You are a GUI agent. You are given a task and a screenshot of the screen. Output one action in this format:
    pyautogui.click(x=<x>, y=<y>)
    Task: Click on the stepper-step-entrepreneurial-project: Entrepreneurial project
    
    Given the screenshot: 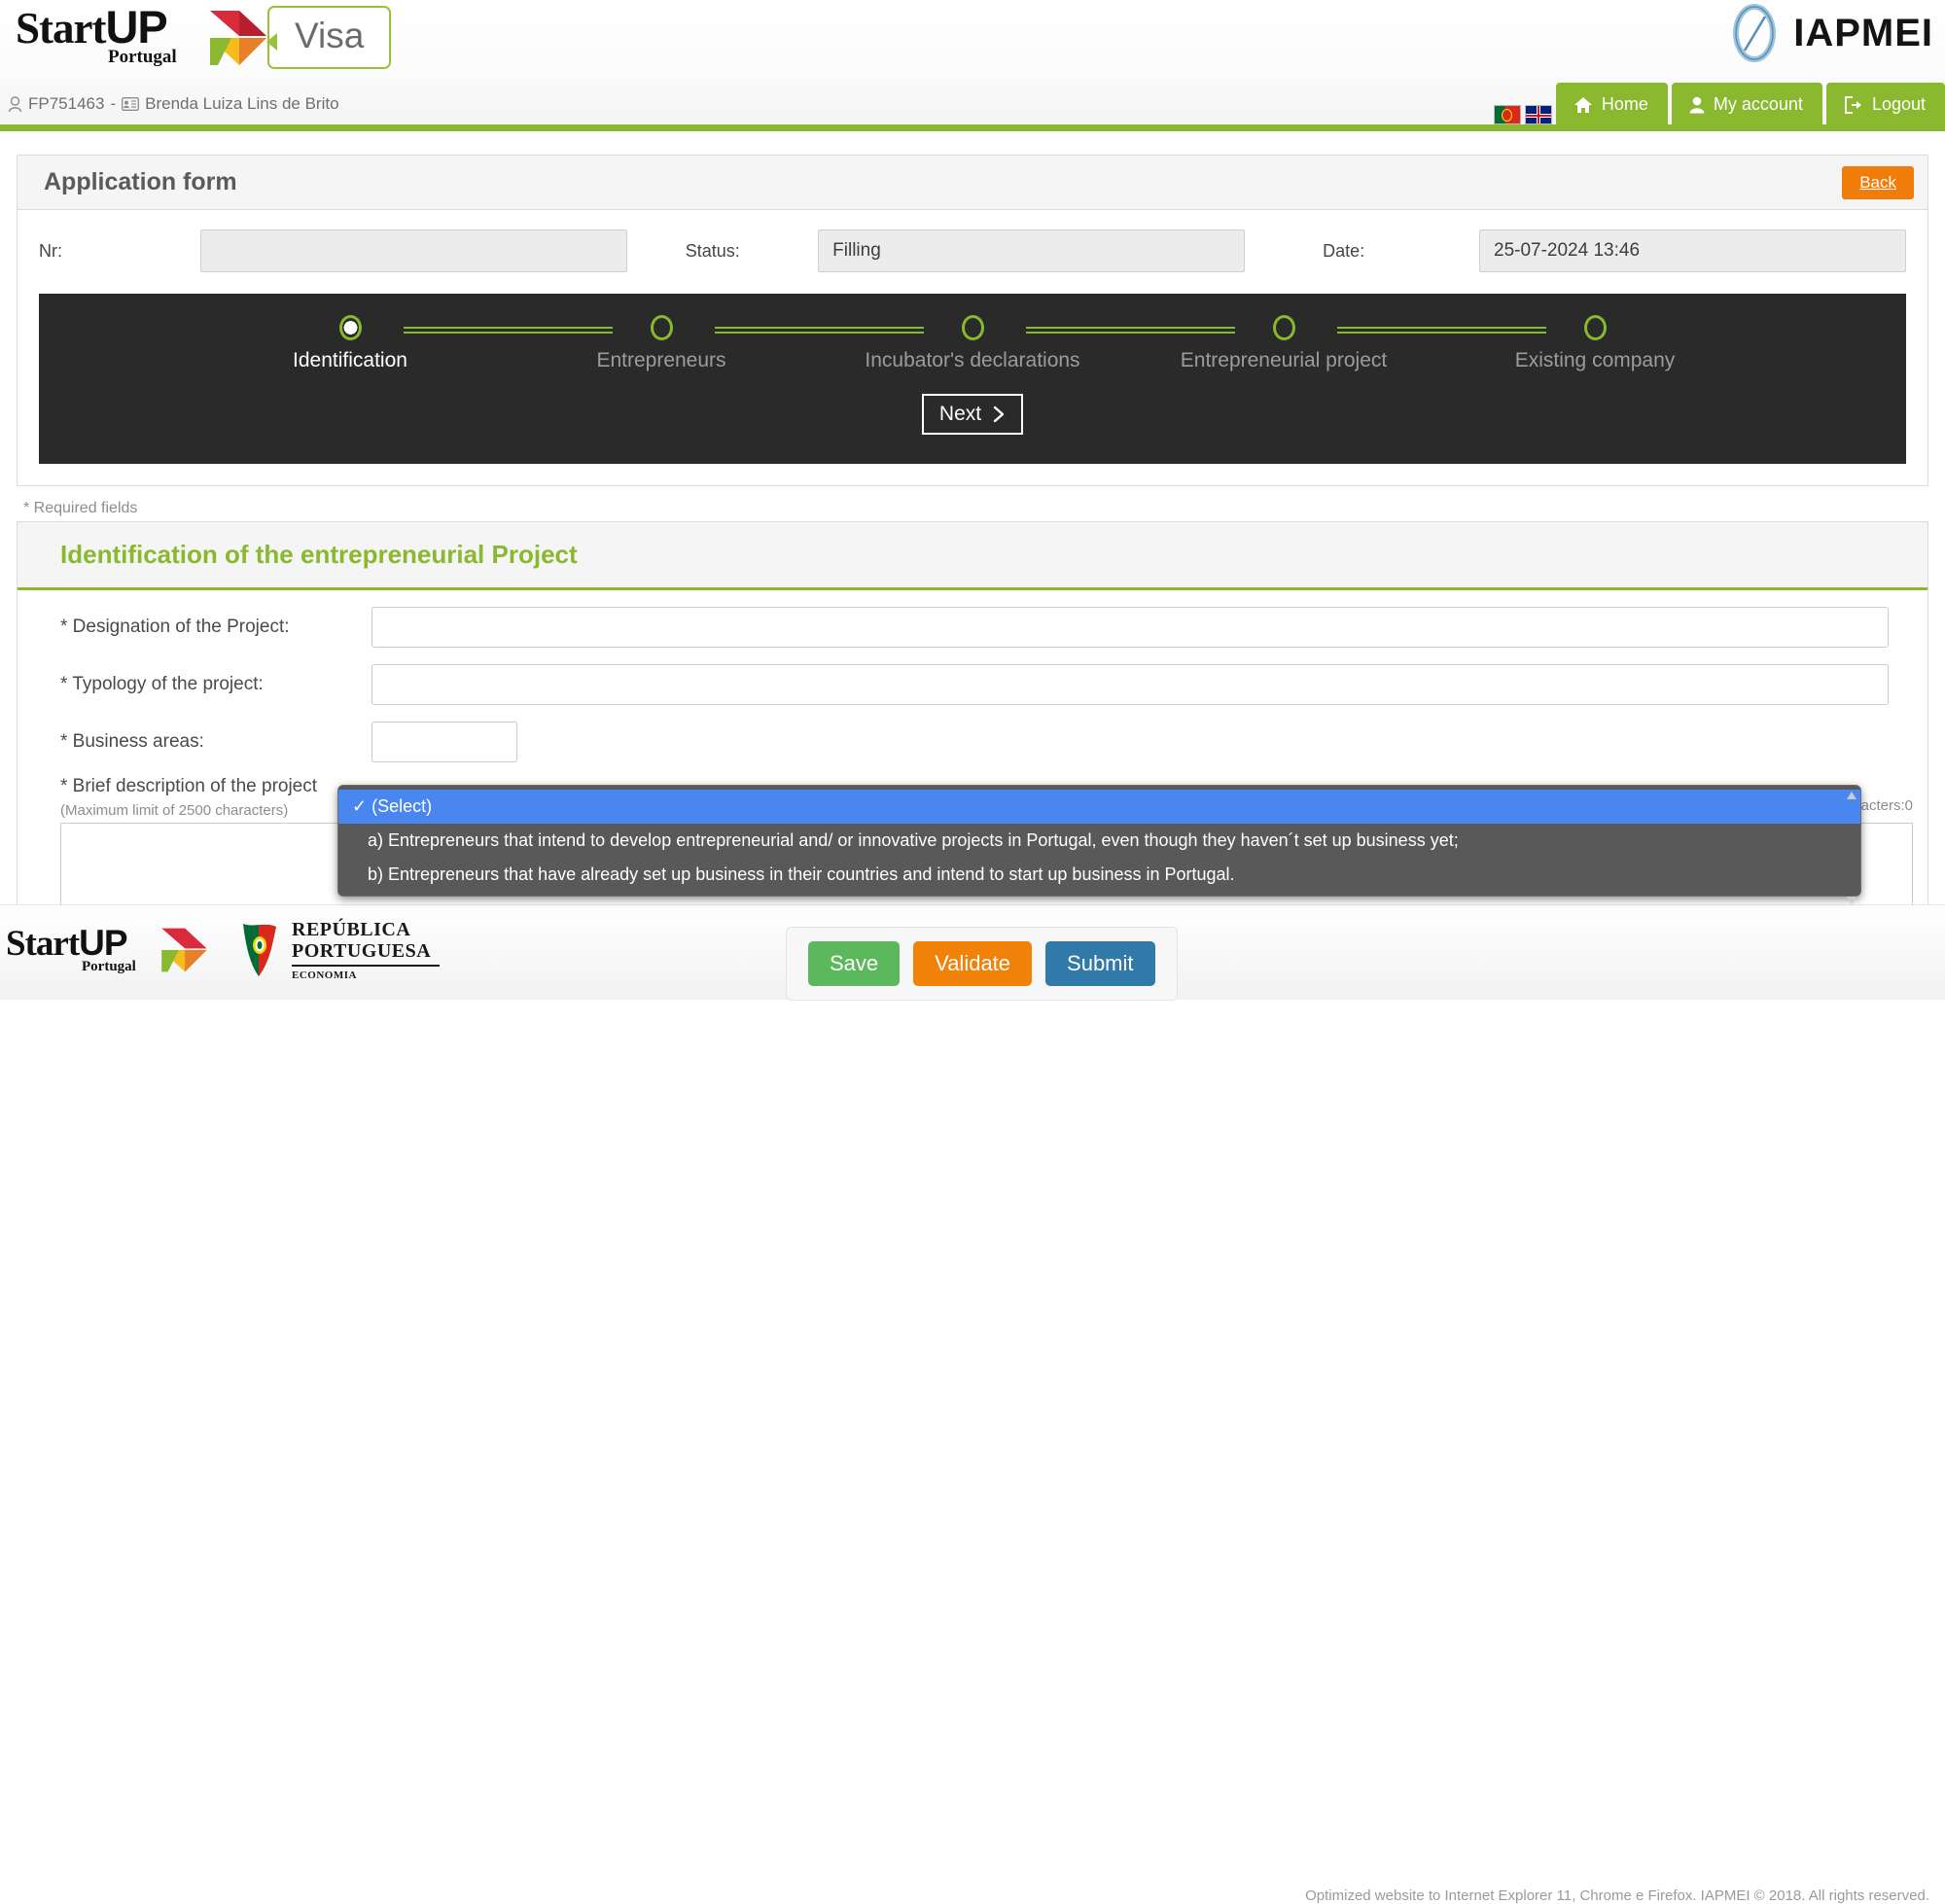 What is the action you would take?
    pyautogui.click(x=1337, y=343)
    